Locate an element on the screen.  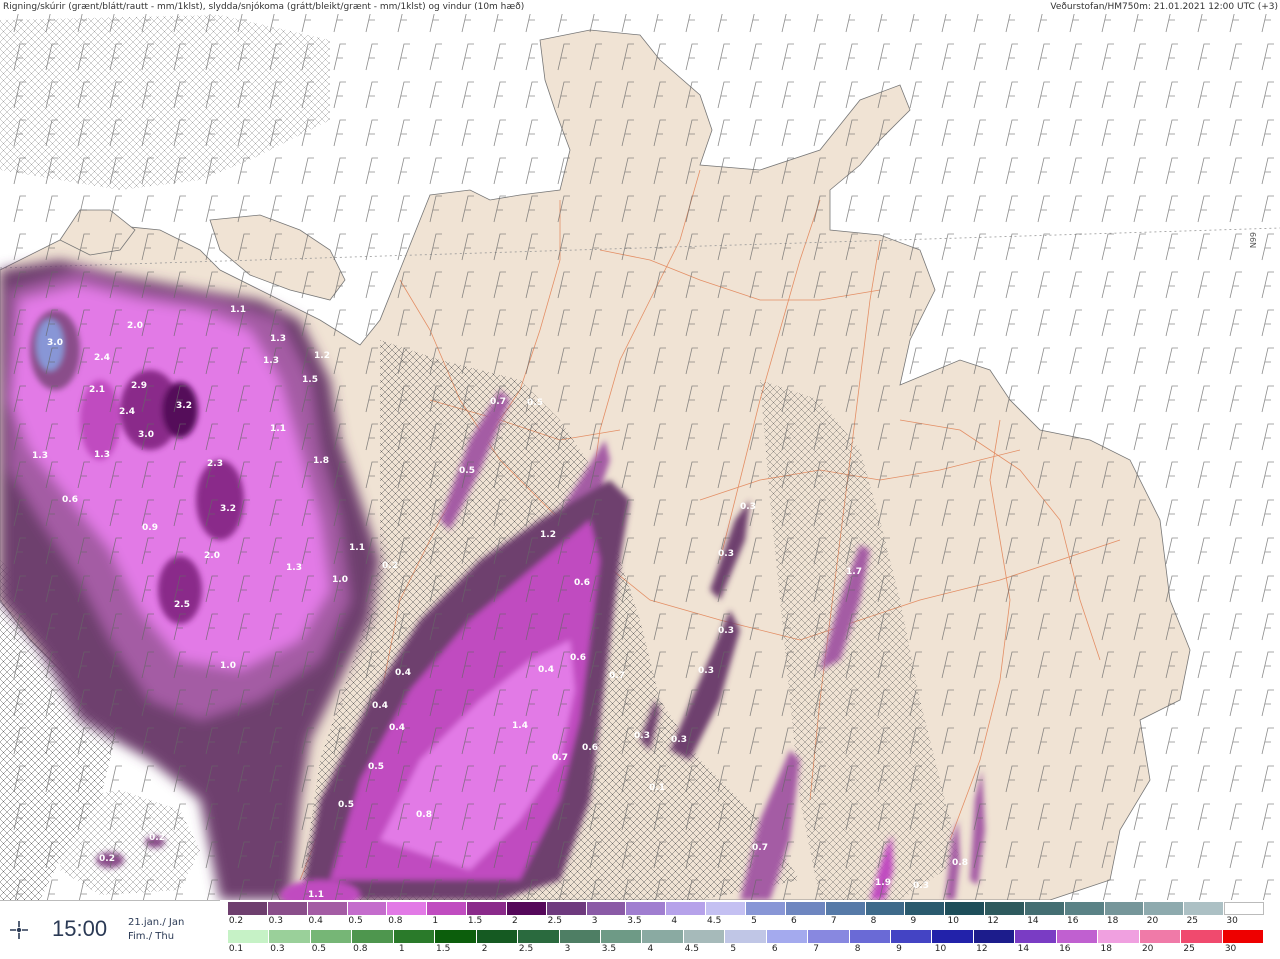
rain-legend-label: 20 is located at coordinates (1147, 949).